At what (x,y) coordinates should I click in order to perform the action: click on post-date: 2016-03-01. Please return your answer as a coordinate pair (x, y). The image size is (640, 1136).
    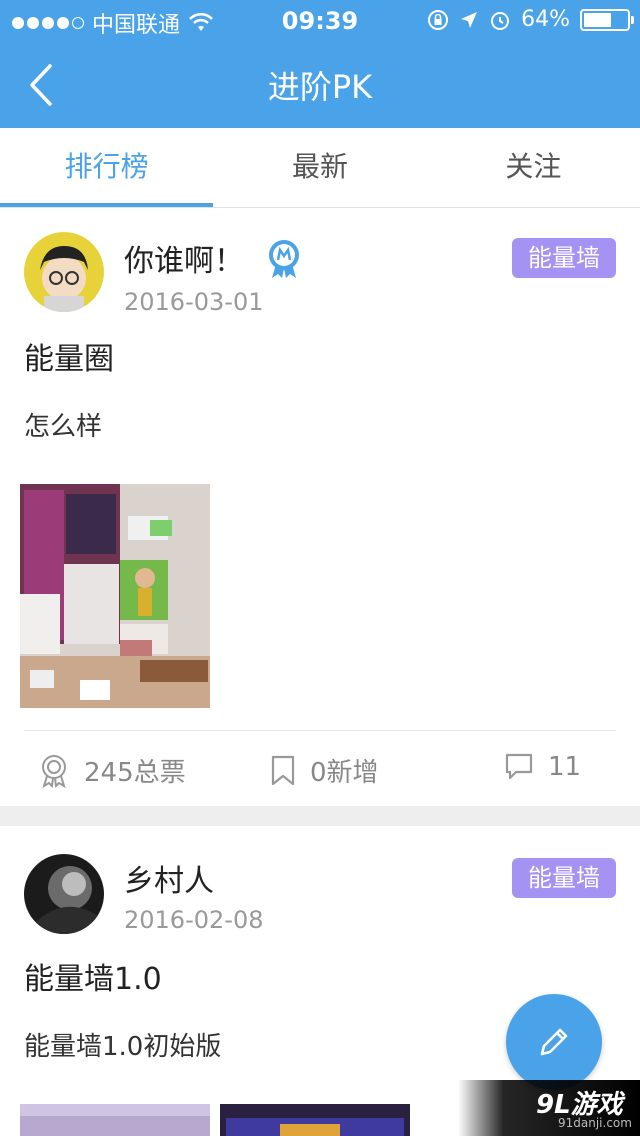
    Looking at the image, I should click on (194, 302).